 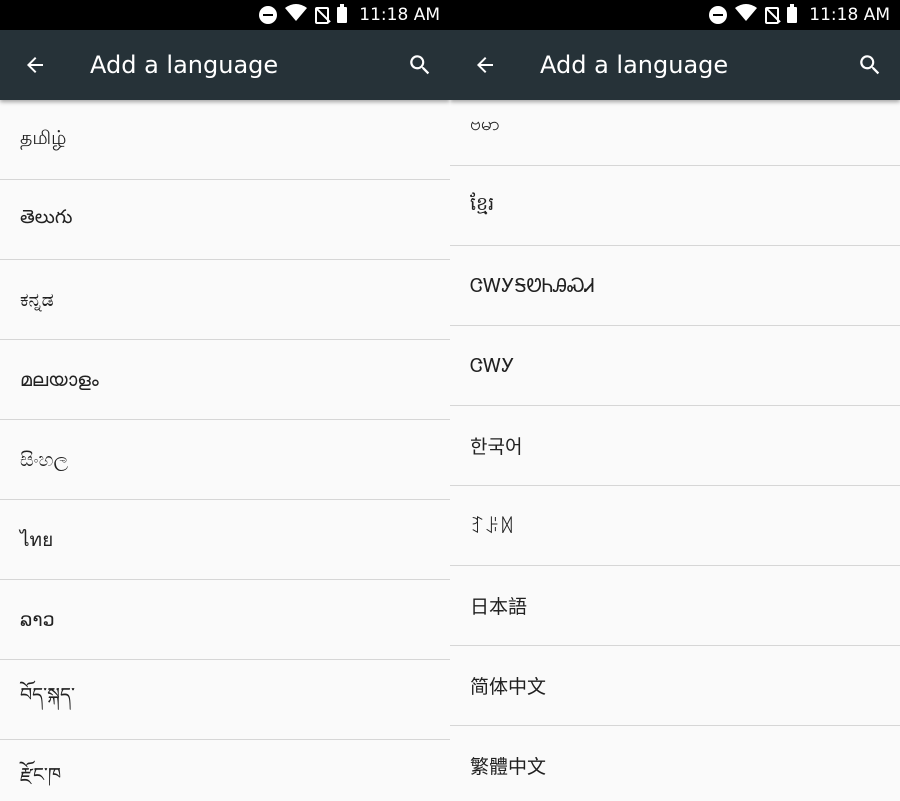 I want to click on language-item: ꆈꌠꉙ, so click(x=675, y=526).